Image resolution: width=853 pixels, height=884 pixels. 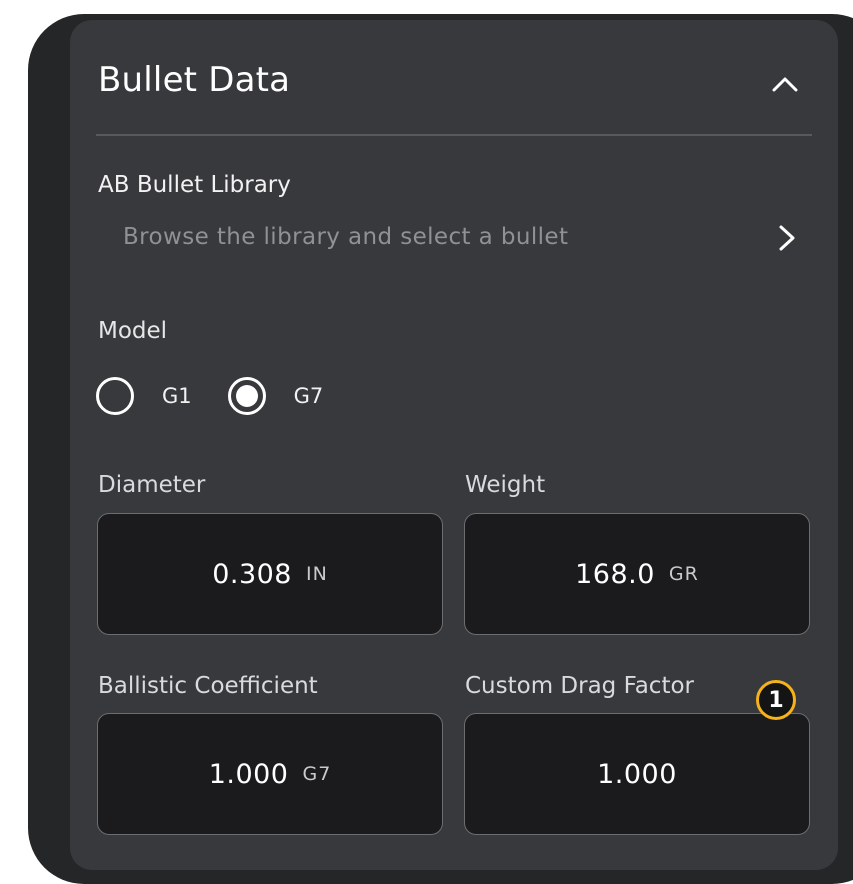 I want to click on custom-drag-factor-label: Custom Drag Factor, so click(x=580, y=686).